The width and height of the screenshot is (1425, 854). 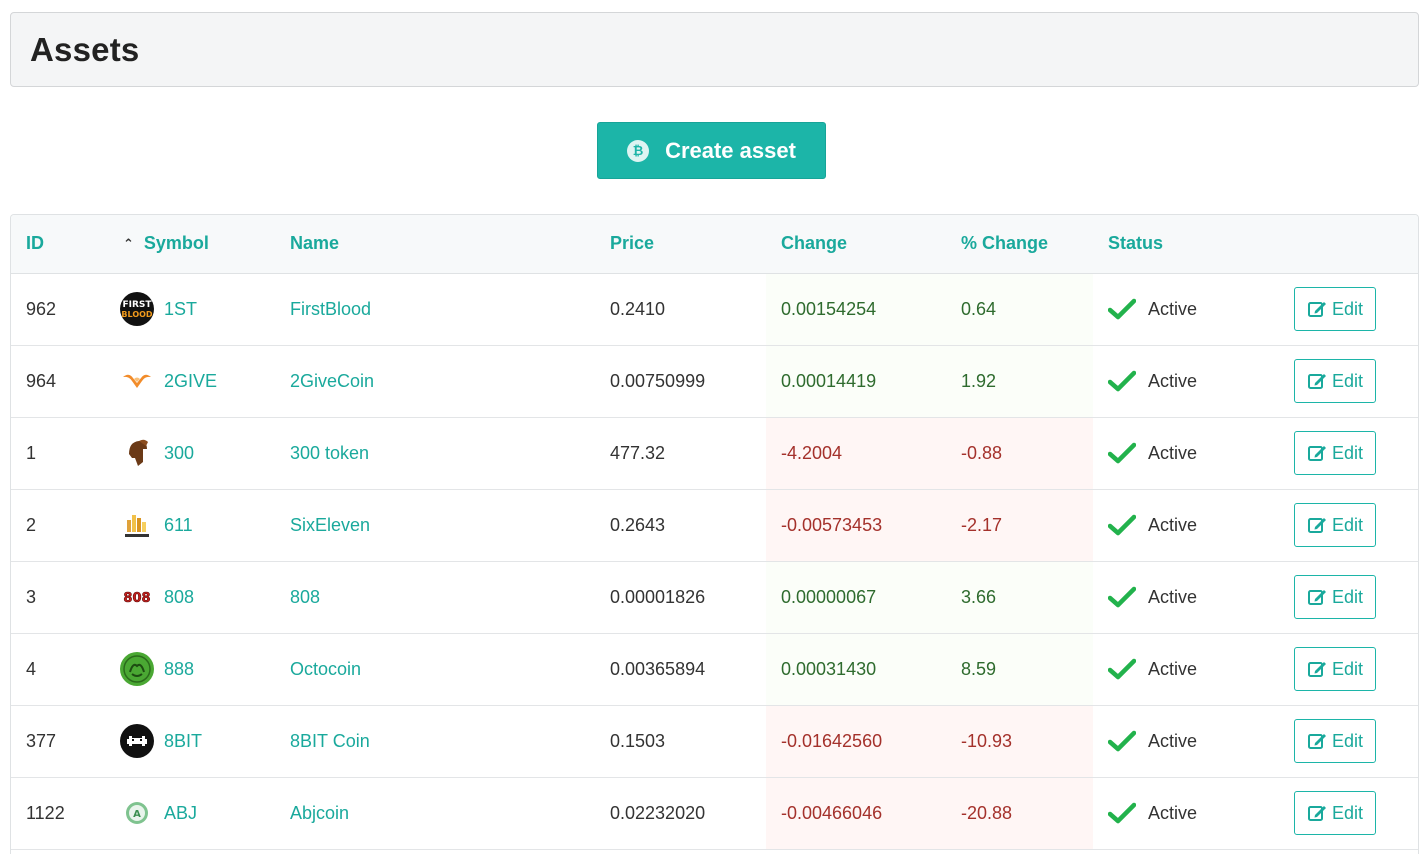 I want to click on cell-status: Active, so click(x=1186, y=453).